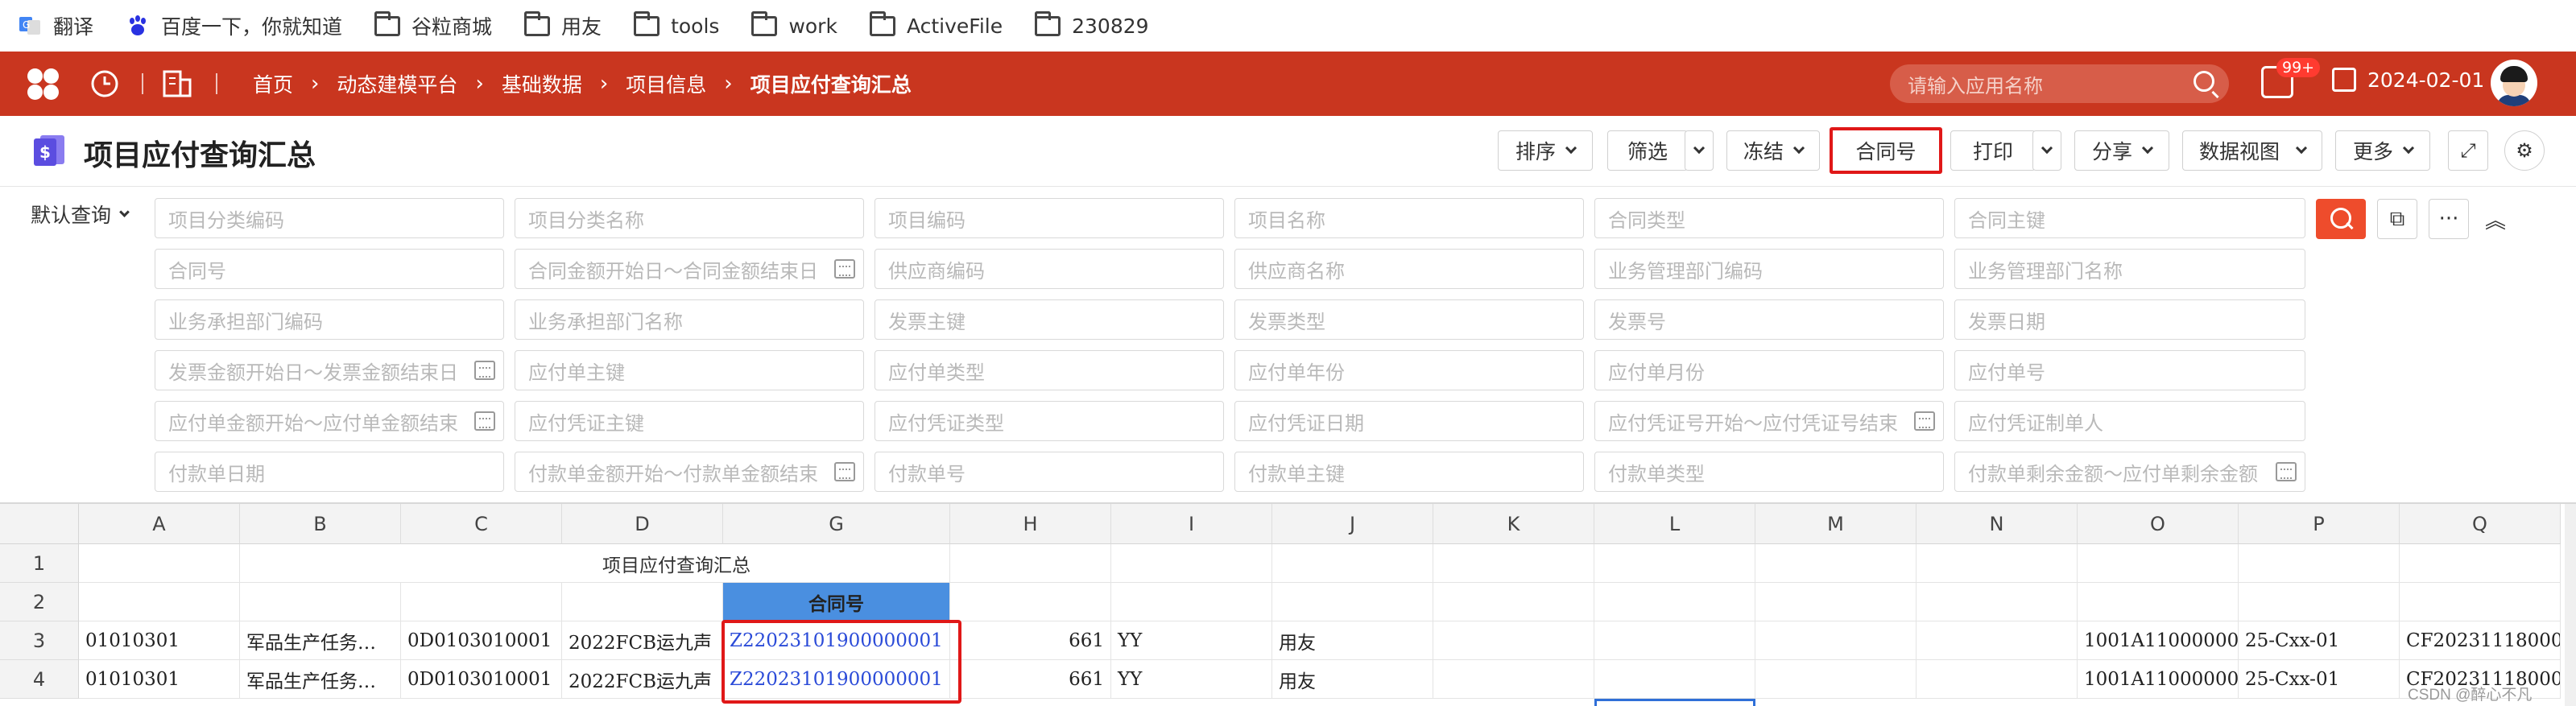  Describe the element at coordinates (2129, 370) in the screenshot. I see `filter-field: 应付单号` at that location.